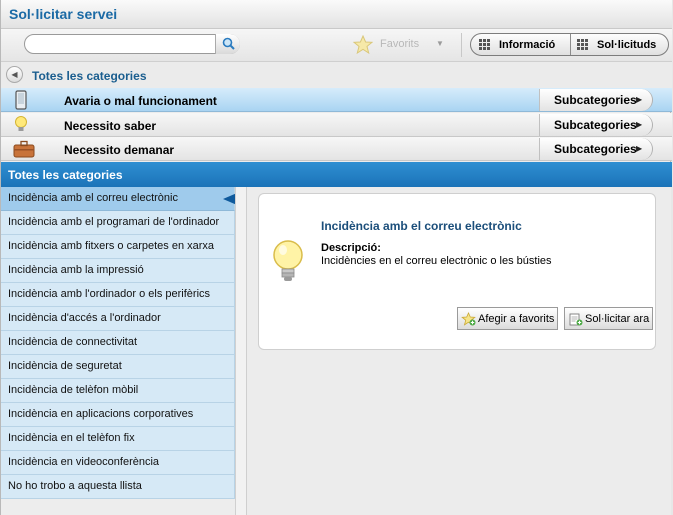 Image resolution: width=673 pixels, height=515 pixels. Describe the element at coordinates (440, 43) in the screenshot. I see `chevron-down-icon: ▼` at that location.